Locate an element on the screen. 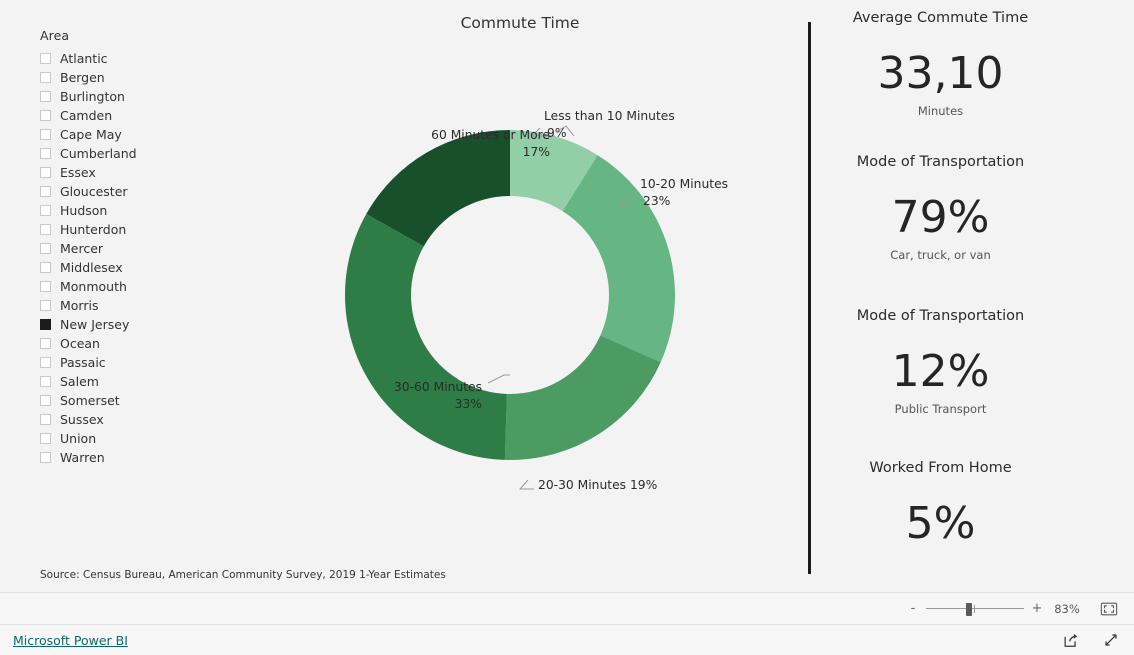  slicer-item-mercer: Mercer is located at coordinates (135, 248).